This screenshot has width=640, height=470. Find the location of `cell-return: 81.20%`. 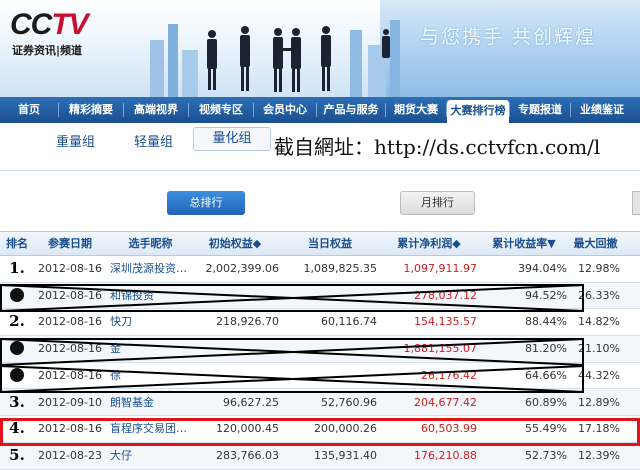

cell-return: 81.20% is located at coordinates (546, 349).